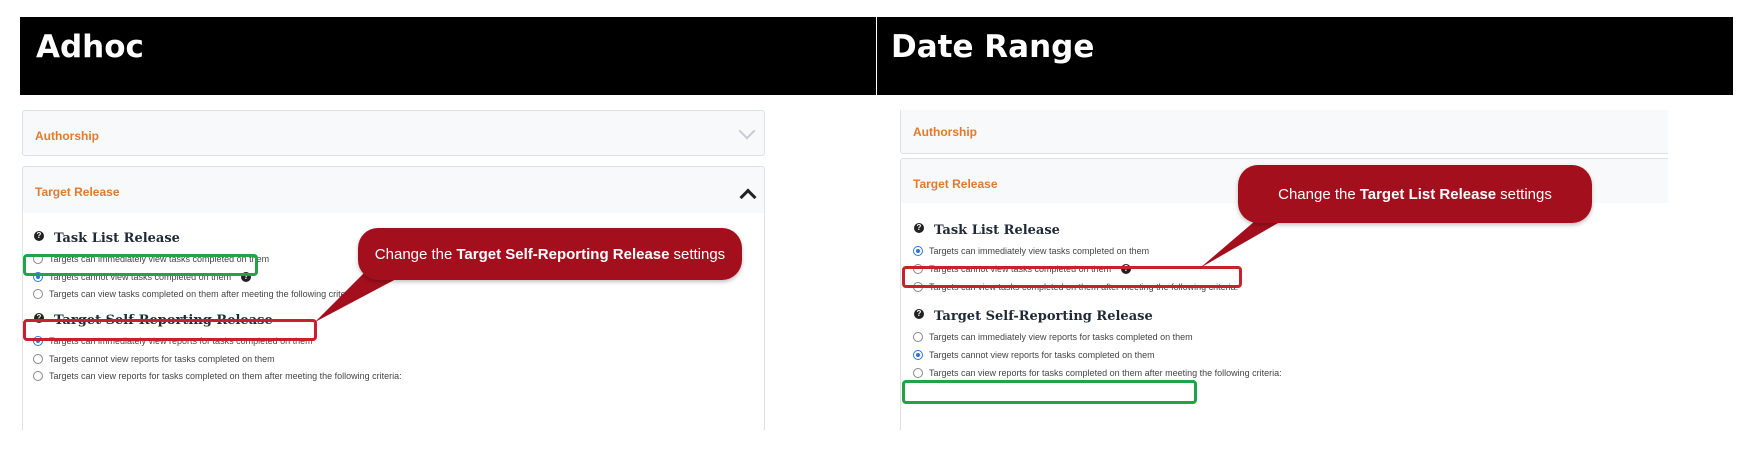  I want to click on callout-suffix: settings, so click(1526, 194).